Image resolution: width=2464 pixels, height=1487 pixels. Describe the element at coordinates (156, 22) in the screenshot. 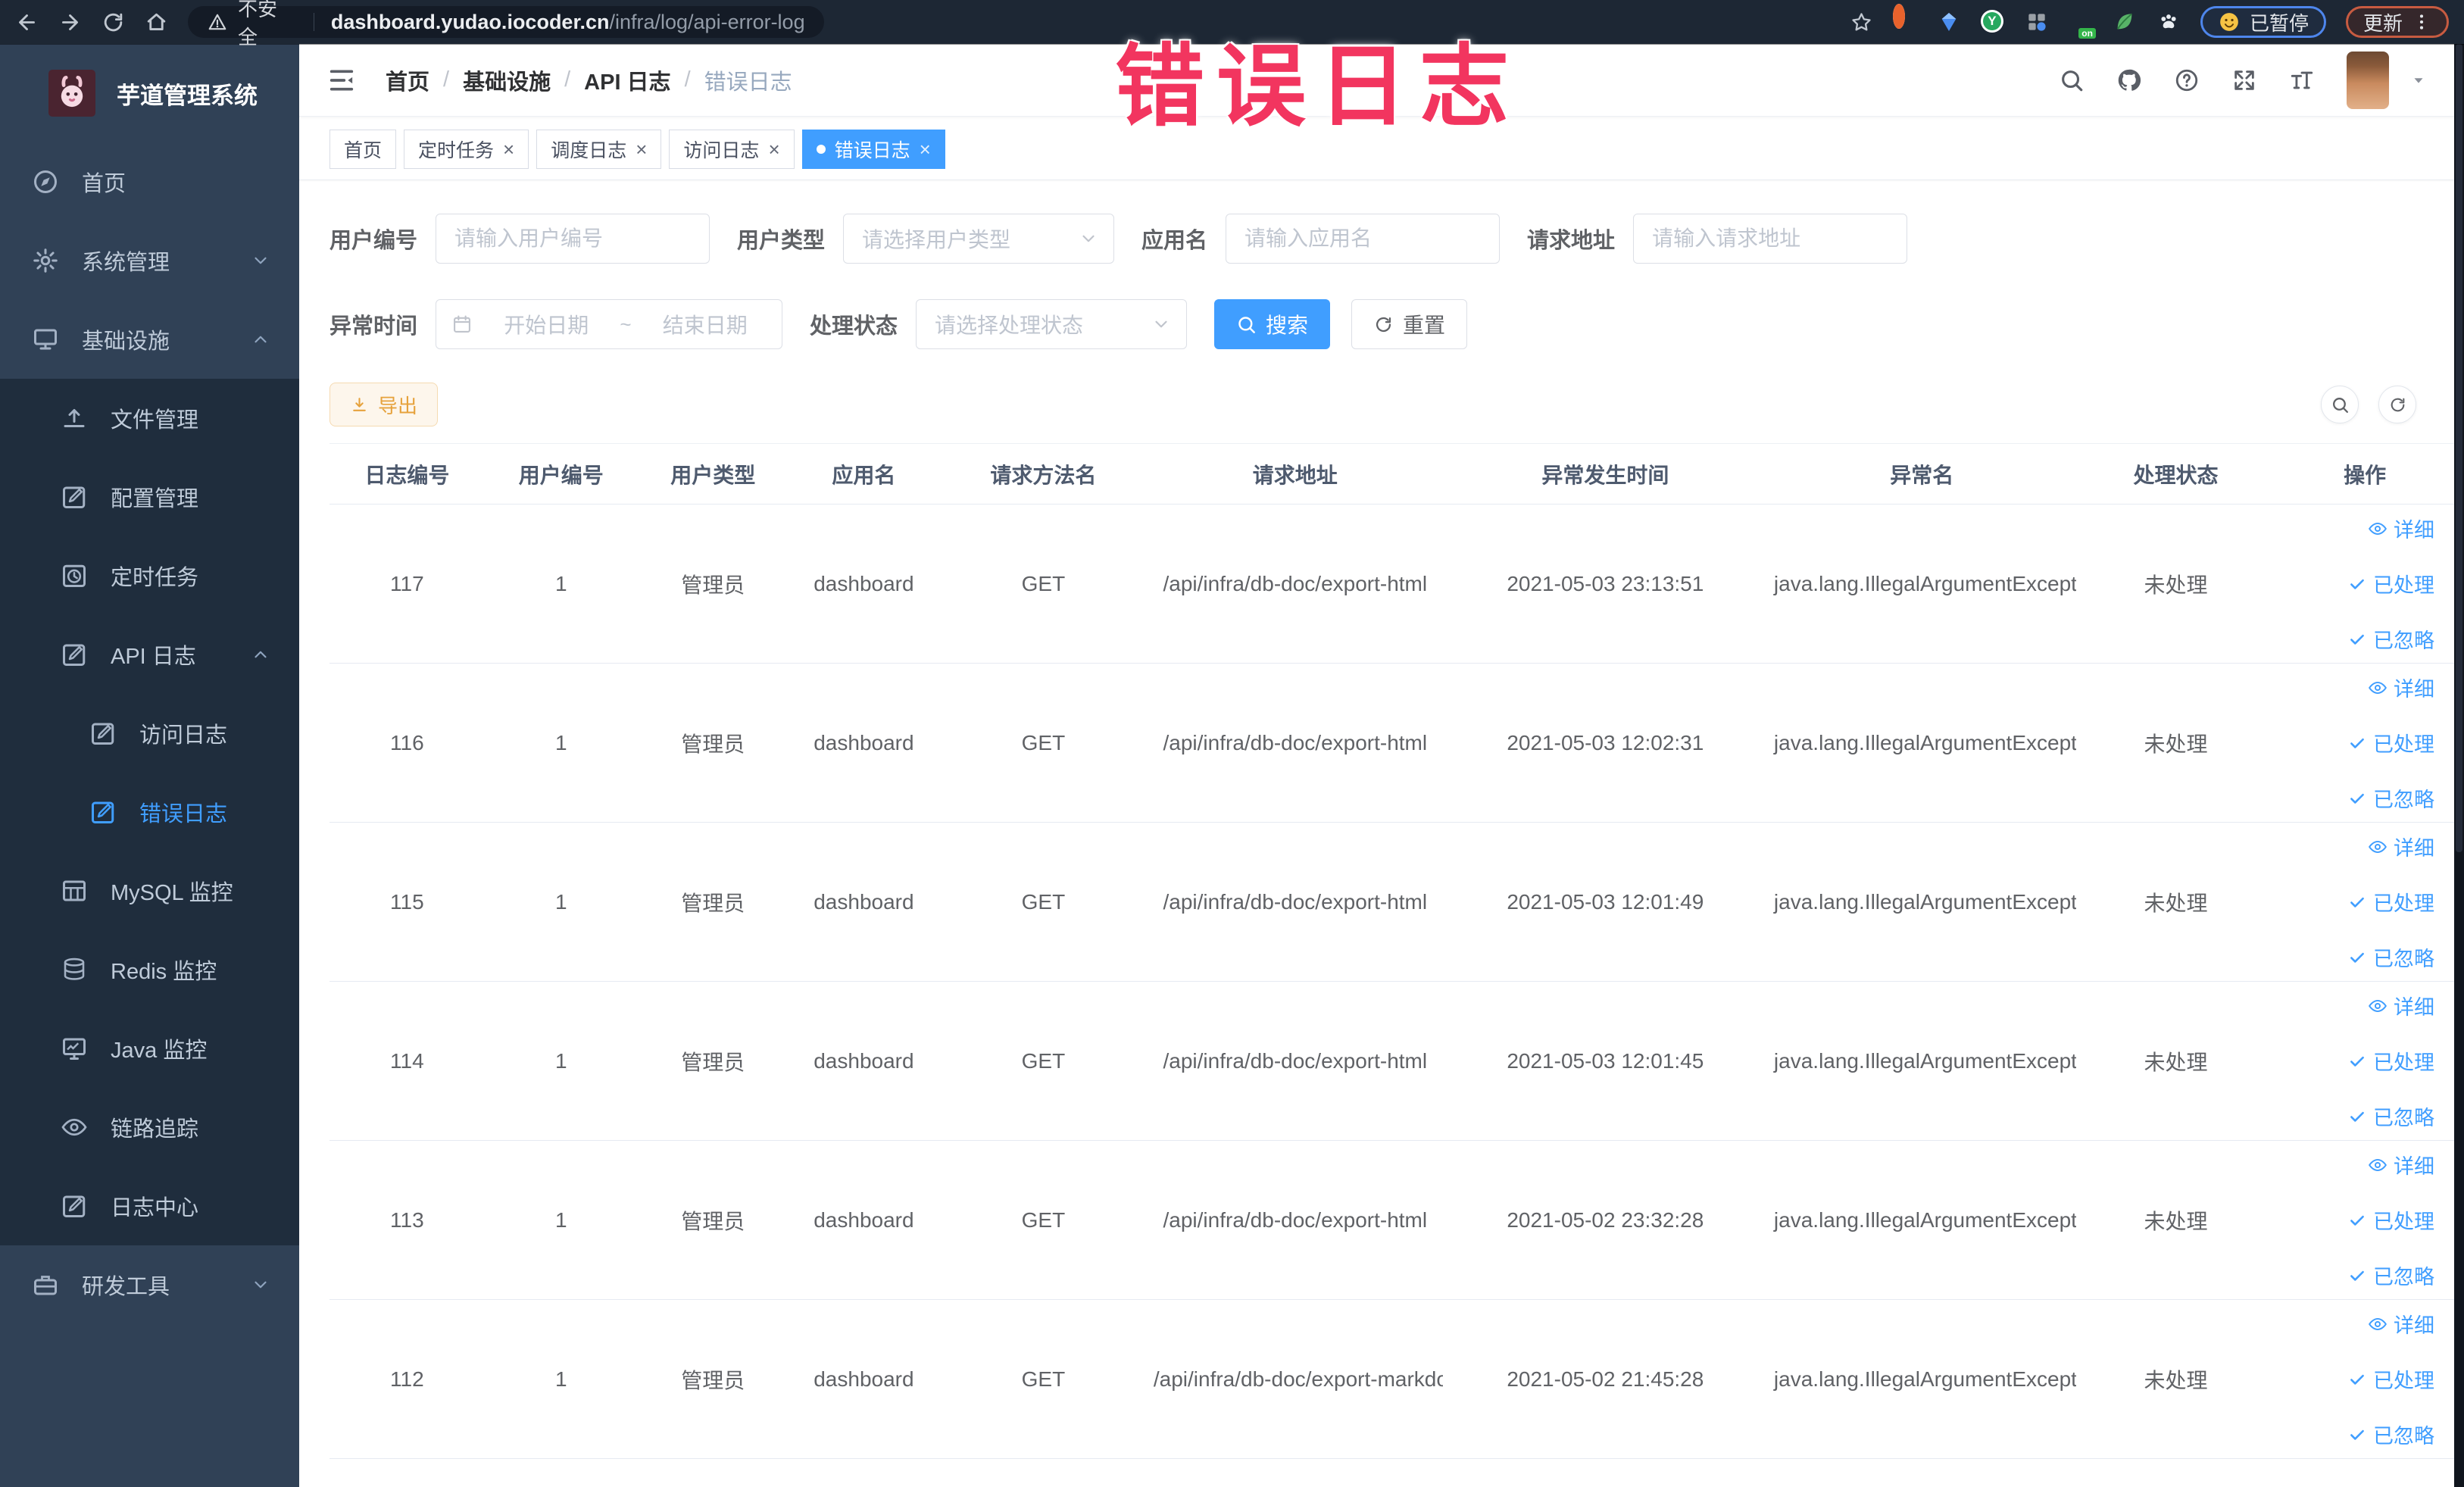

I see `home-icon` at that location.